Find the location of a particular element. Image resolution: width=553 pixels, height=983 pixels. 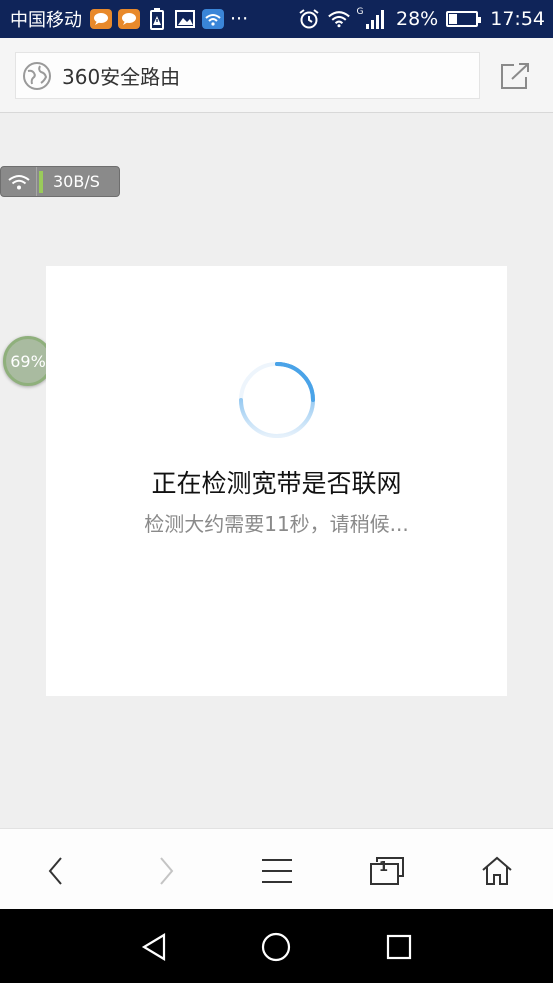

url-field: 360安全路由 is located at coordinates (247, 75).